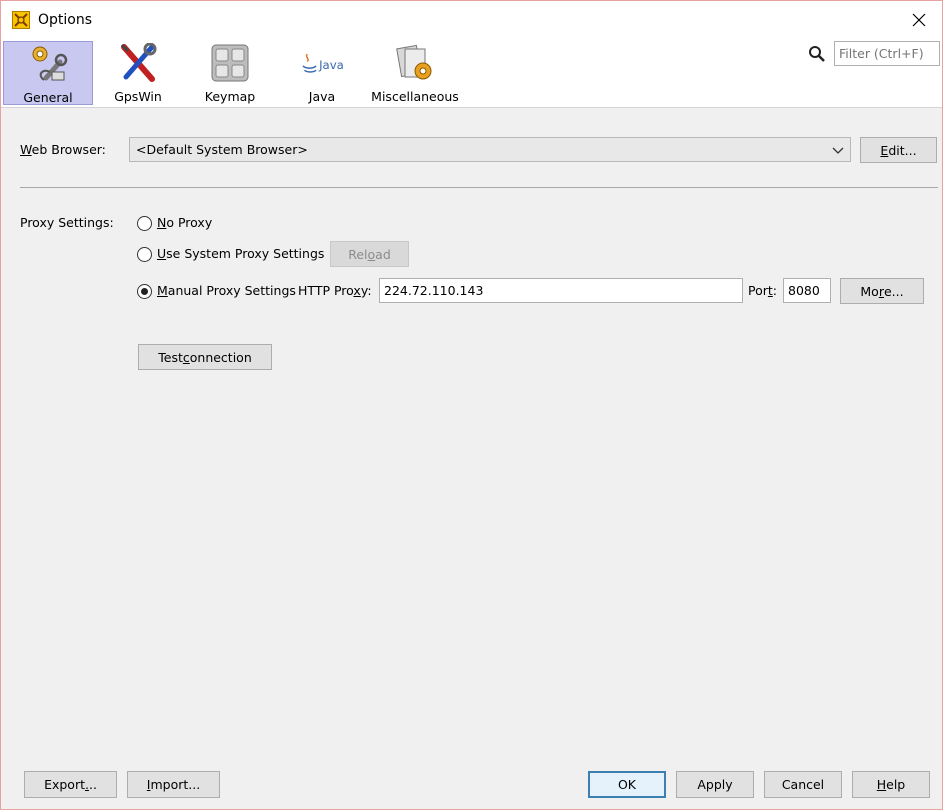  I want to click on manual-proxy-radio, so click(144, 291).